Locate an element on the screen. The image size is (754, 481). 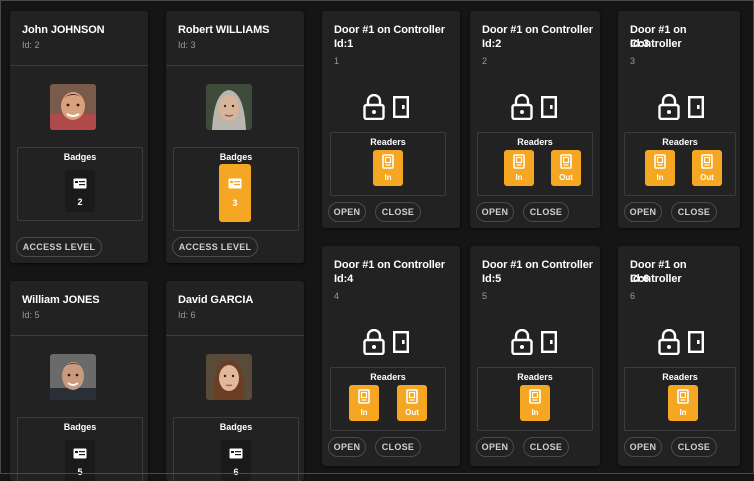
badge-count: 3 is located at coordinates (235, 203).